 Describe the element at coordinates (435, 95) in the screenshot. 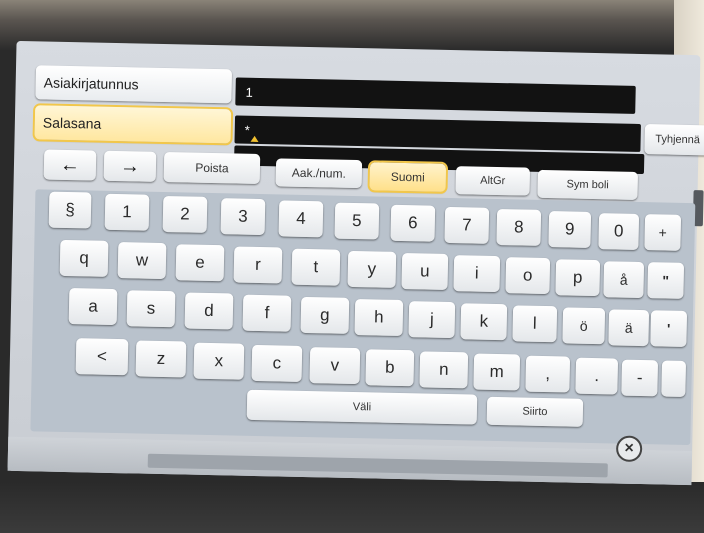

I see `document-id-input: 1` at that location.